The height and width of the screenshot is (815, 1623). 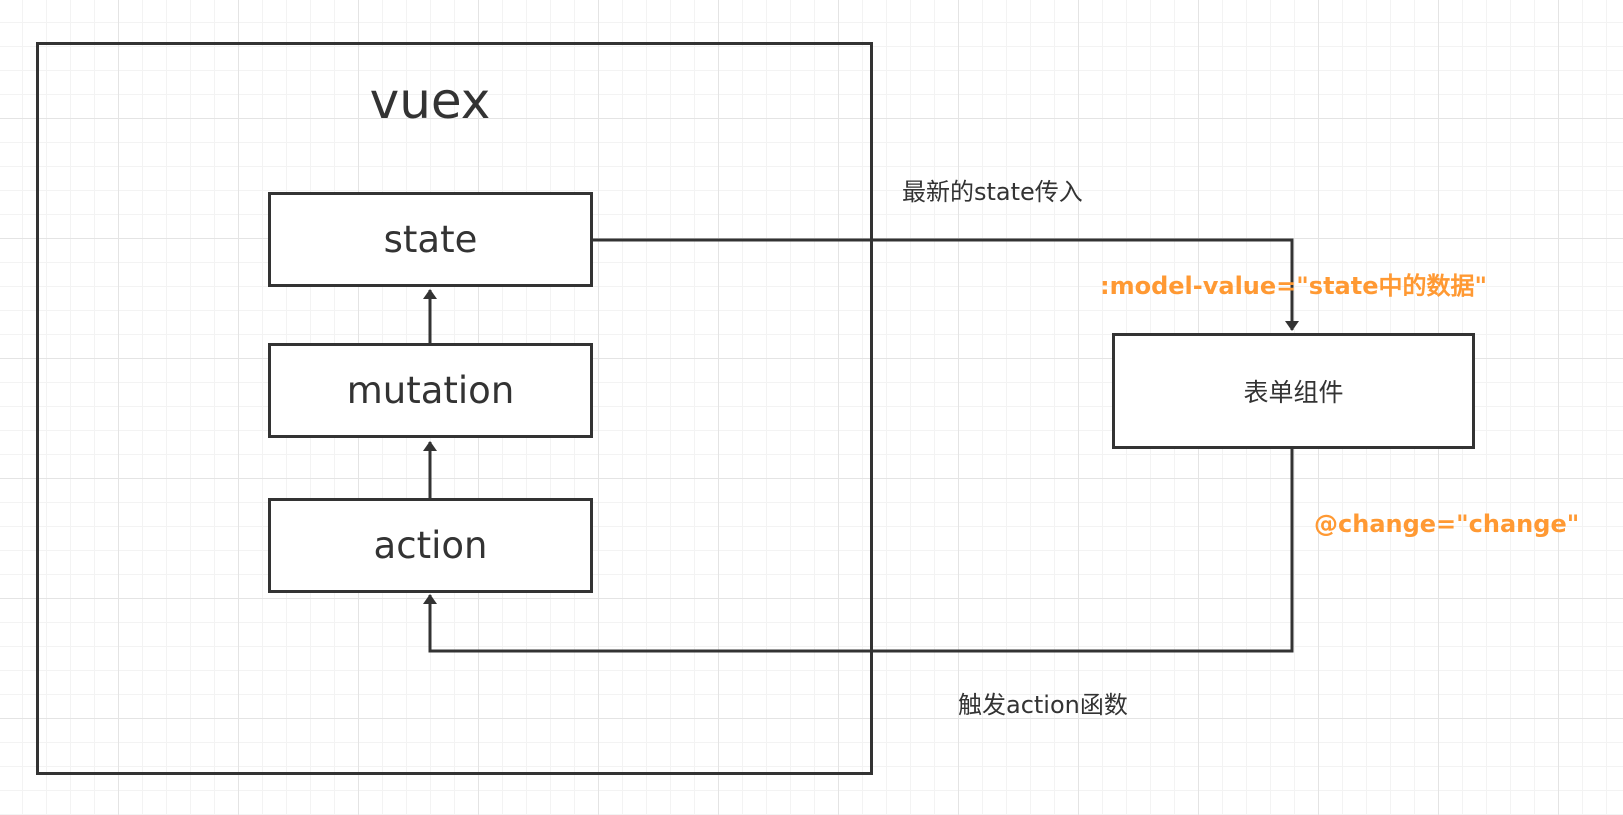 What do you see at coordinates (992, 192) in the screenshot?
I see `edge-label-state-to-form: 最新的state传入` at bounding box center [992, 192].